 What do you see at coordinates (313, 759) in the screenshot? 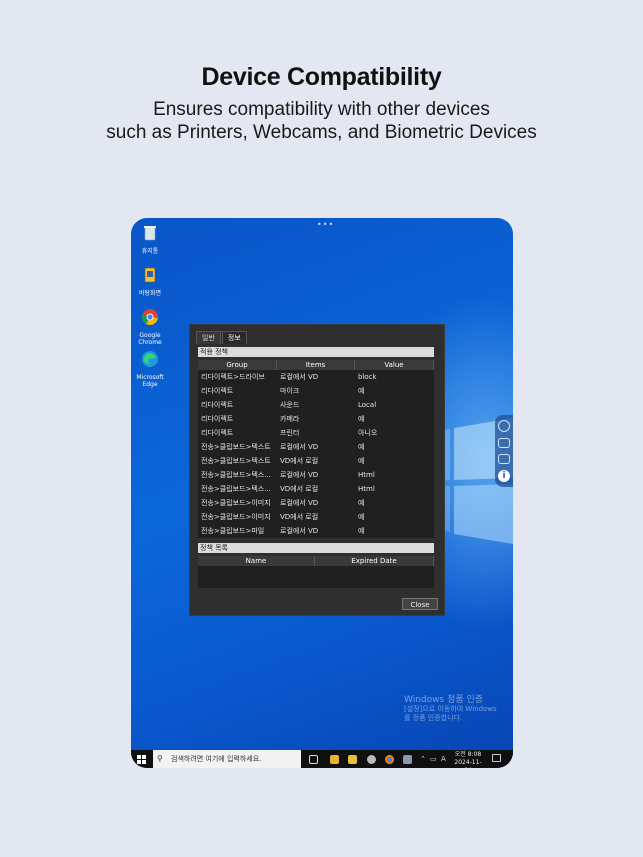
I see `task-view-icon` at bounding box center [313, 759].